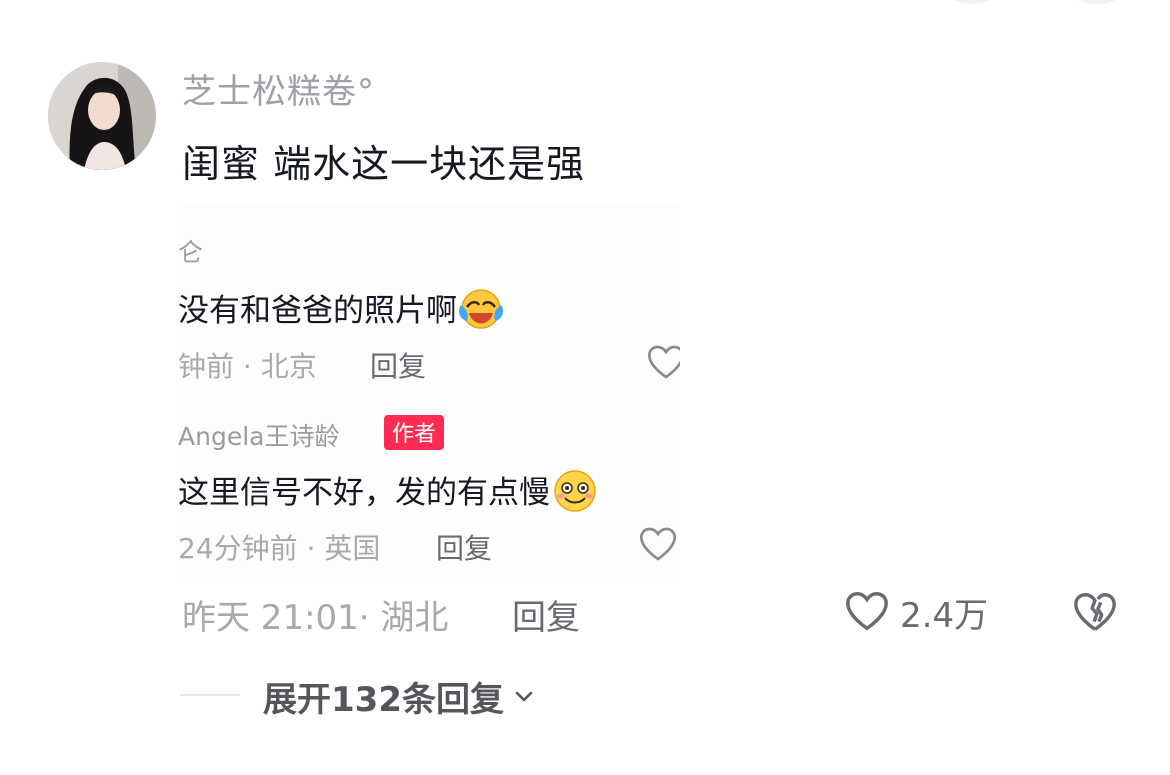  What do you see at coordinates (247, 366) in the screenshot?
I see `reply1-time-location: 钟前 · 北京` at bounding box center [247, 366].